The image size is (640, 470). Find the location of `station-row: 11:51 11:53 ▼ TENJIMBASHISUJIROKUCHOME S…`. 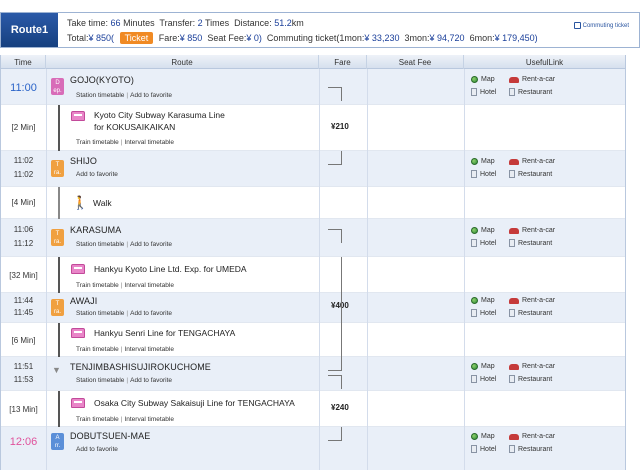

station-row: 11:51 11:53 ▼ TENJIMBASHISUJIROKUCHOME S… is located at coordinates (313, 374).